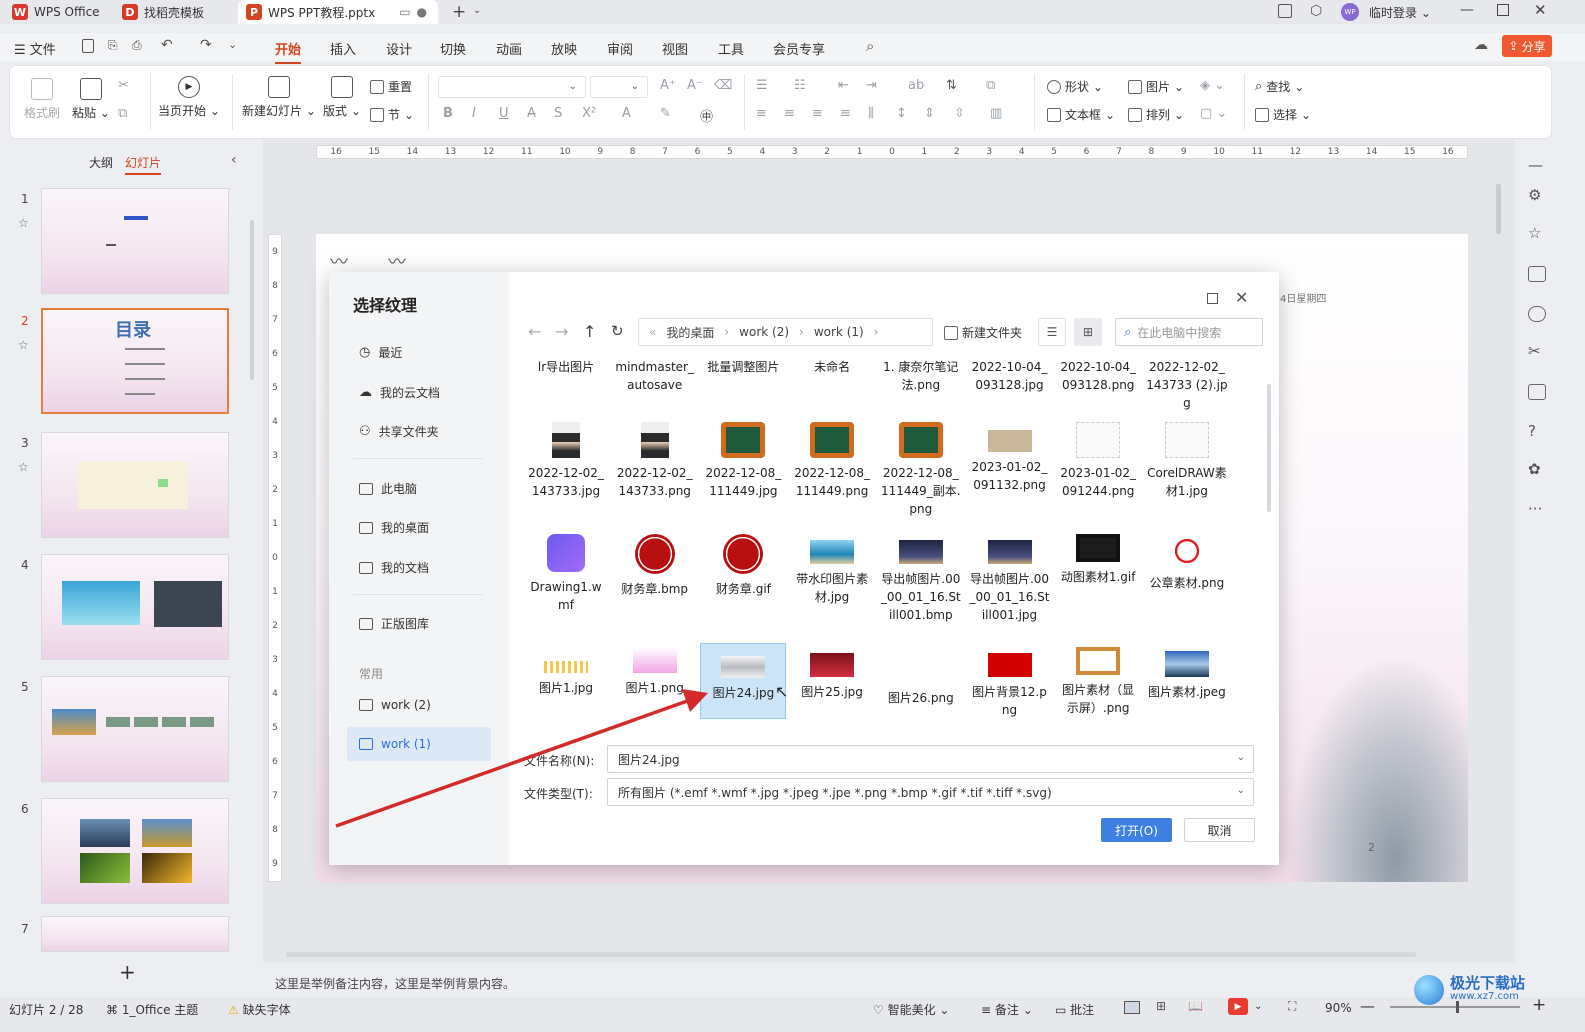  I want to click on annotation-arrow, so click(521, 758).